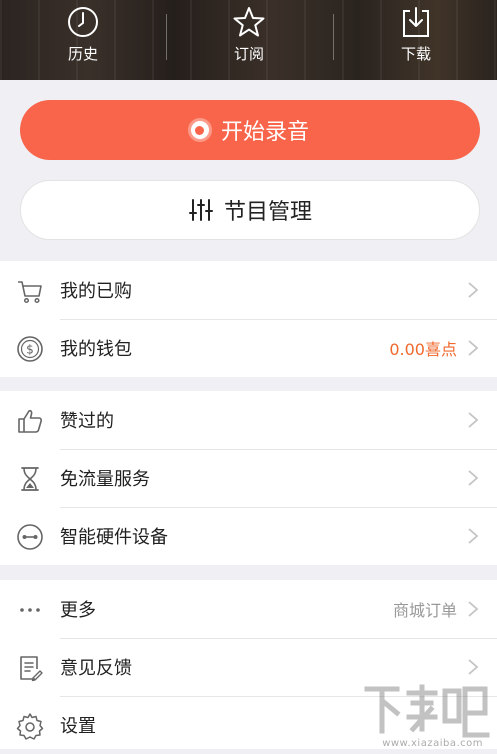 Image resolution: width=497 pixels, height=754 pixels. I want to click on thumbs-up-icon, so click(30, 421).